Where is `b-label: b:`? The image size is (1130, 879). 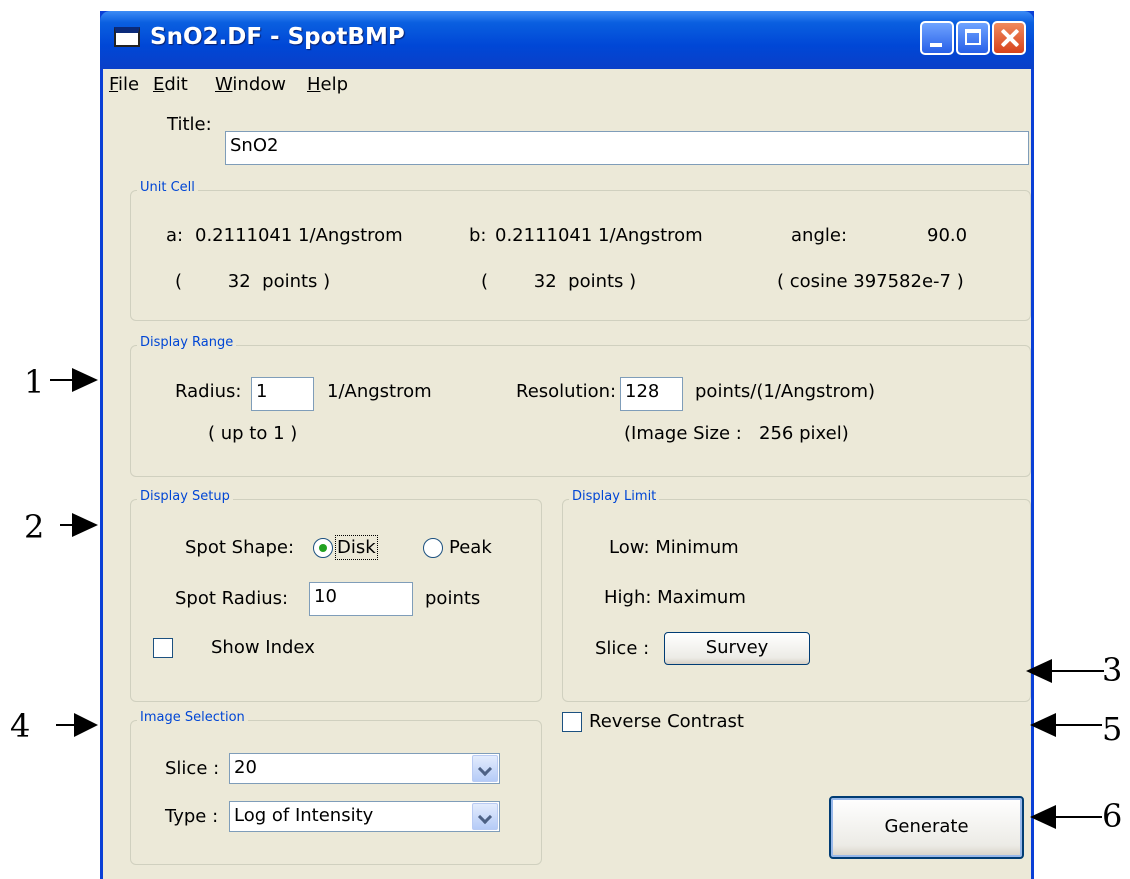 b-label: b: is located at coordinates (478, 235).